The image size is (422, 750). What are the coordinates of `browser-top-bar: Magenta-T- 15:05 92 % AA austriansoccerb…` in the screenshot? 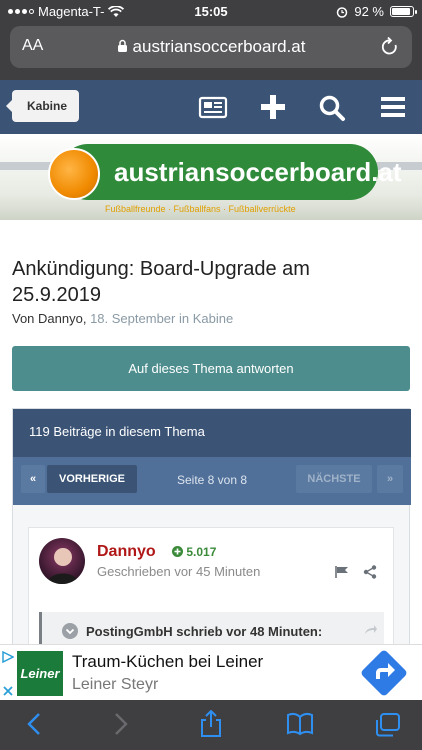 It's located at (211, 40).